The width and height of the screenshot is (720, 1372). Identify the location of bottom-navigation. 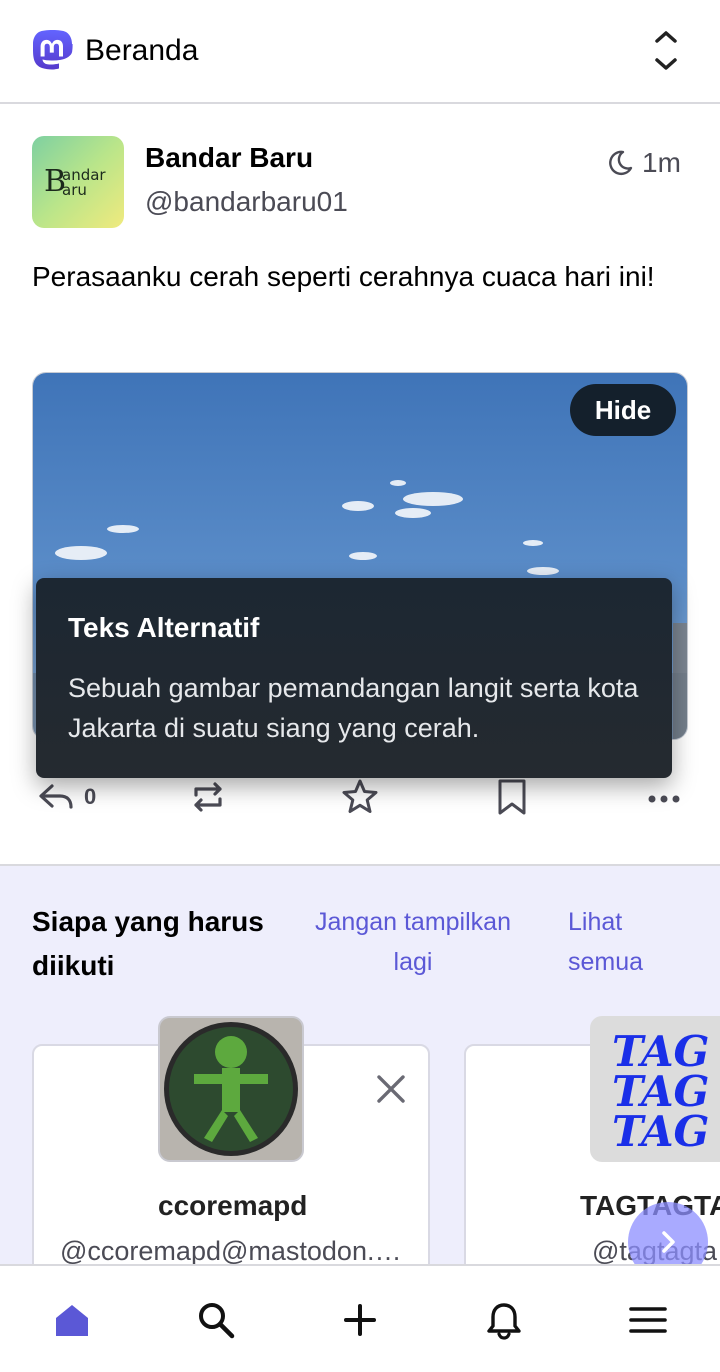
(360, 1318).